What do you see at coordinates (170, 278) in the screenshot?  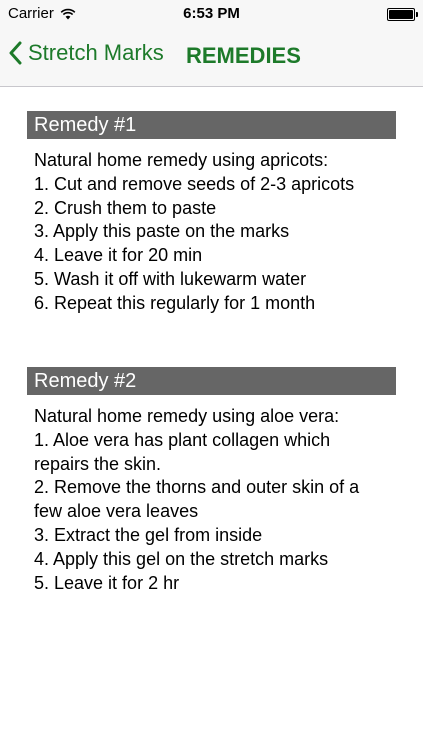 I see `remedy-step: 5. Wash it off with lukewarm water` at bounding box center [170, 278].